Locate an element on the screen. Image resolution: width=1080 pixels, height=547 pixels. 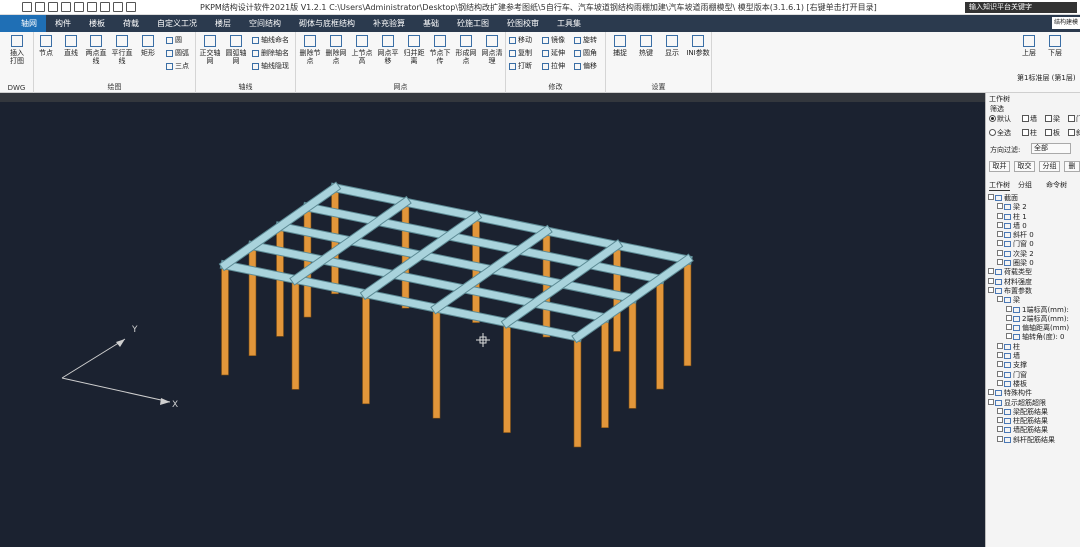
tab-drawing-review: 砼图校审 is located at coordinates (523, 23).